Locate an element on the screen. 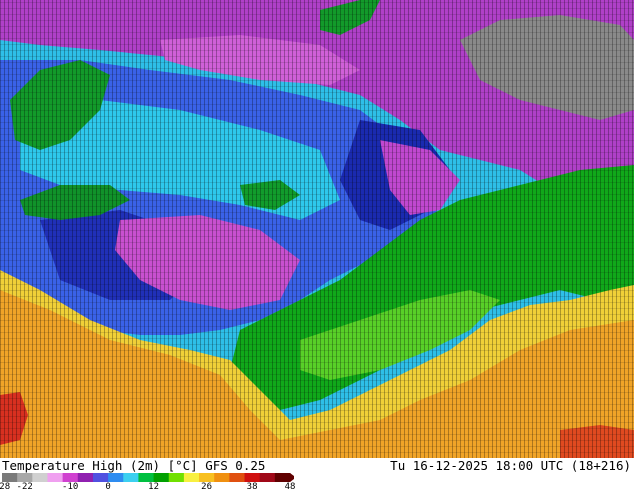 This screenshot has width=634, height=492. valid-time: Tu 16-12-2025 18:00 UTC (18+216) is located at coordinates (510, 465).